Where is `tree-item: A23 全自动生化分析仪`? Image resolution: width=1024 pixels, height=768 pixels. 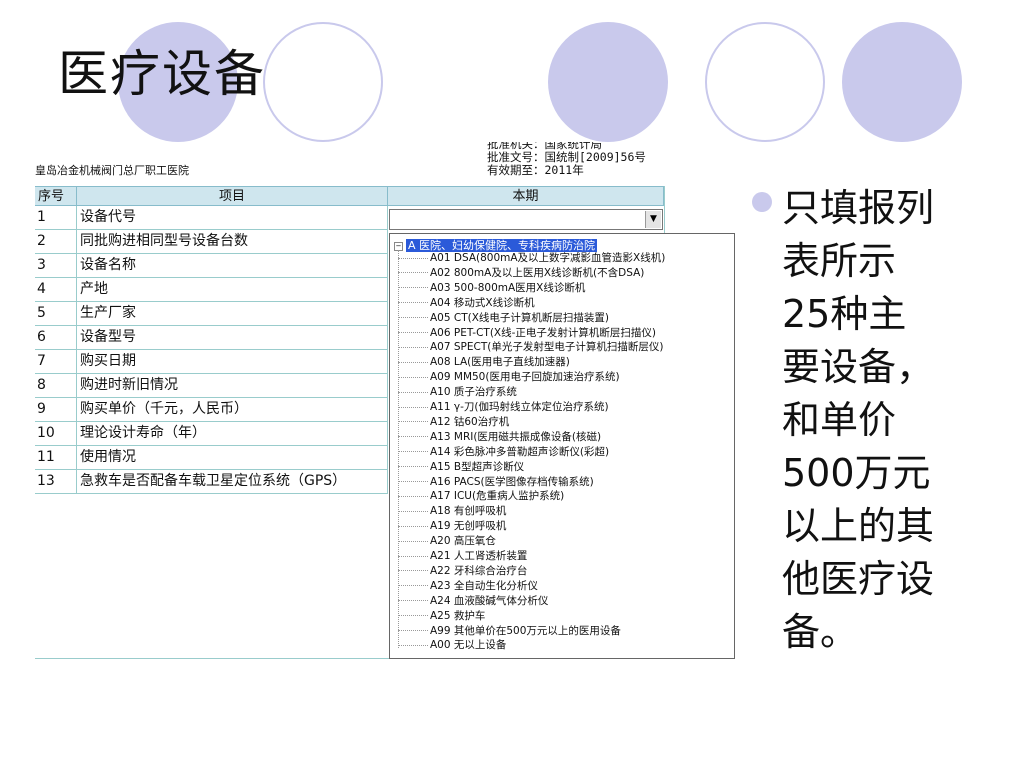
tree-item: A23 全自动生化分析仪 is located at coordinates (468, 586).